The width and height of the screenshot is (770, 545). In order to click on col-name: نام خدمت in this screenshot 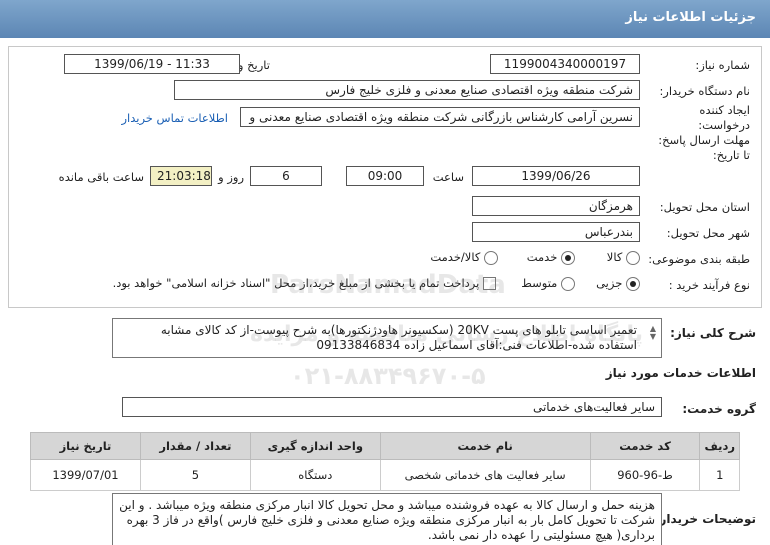, I will do `click(485, 446)`.